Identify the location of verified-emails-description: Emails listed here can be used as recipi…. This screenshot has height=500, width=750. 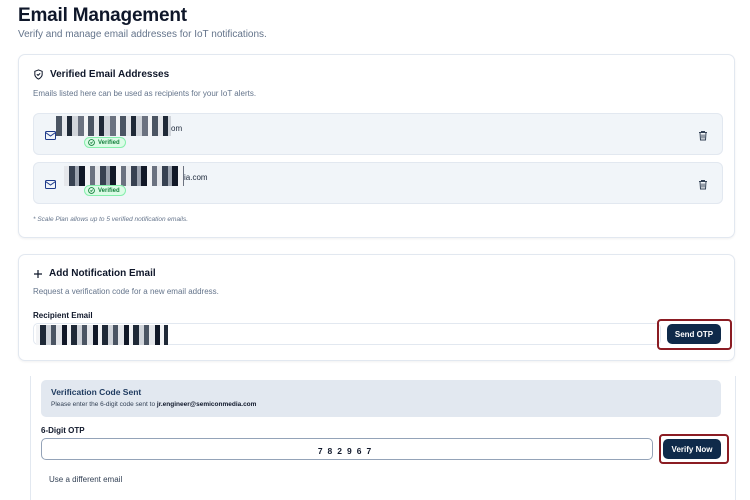
(145, 93).